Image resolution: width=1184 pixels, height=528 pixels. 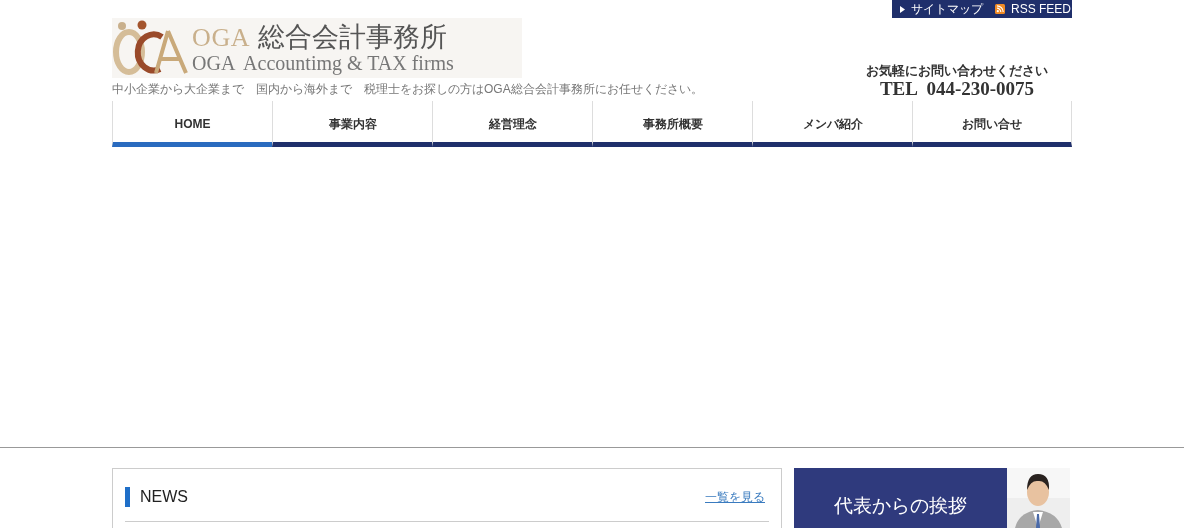 What do you see at coordinates (941, 9) in the screenshot?
I see `sitemap-link: サイトマップ` at bounding box center [941, 9].